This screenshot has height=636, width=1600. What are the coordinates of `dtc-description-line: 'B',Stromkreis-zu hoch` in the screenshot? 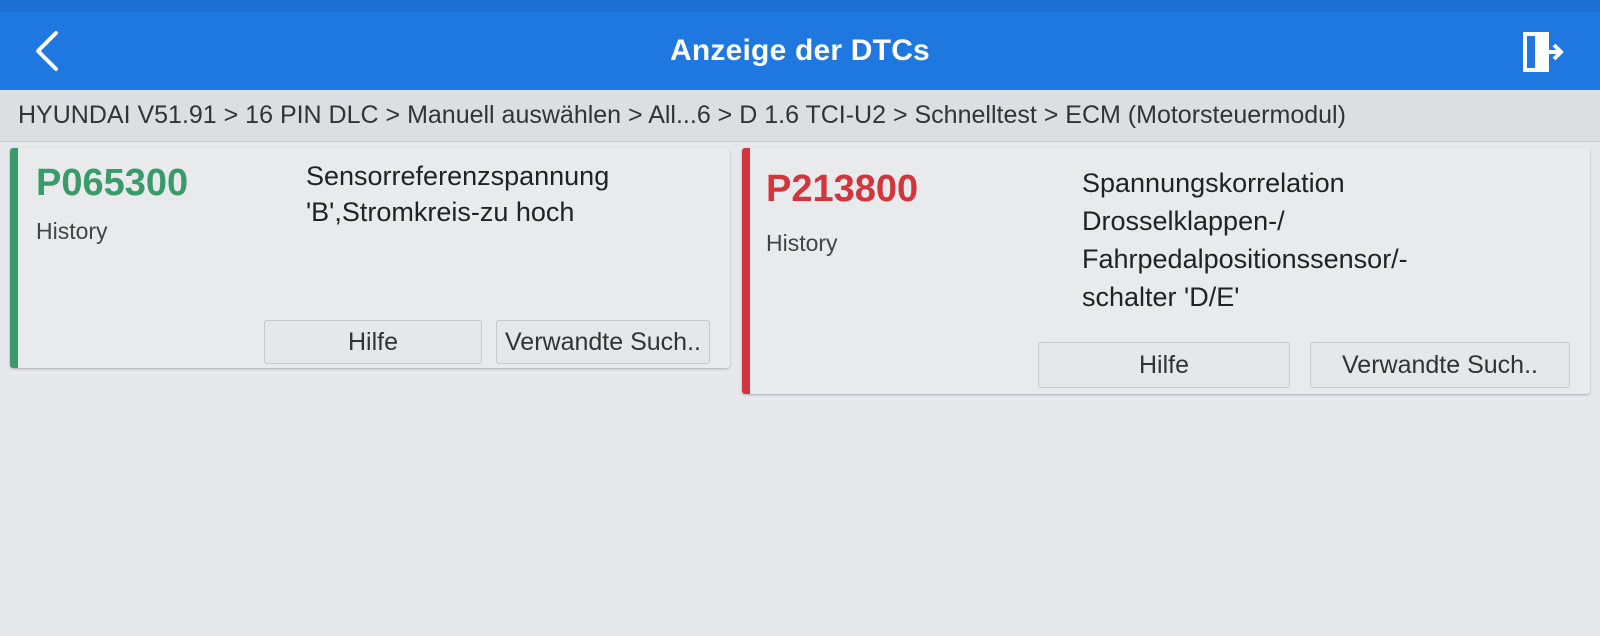 It's located at (440, 212).